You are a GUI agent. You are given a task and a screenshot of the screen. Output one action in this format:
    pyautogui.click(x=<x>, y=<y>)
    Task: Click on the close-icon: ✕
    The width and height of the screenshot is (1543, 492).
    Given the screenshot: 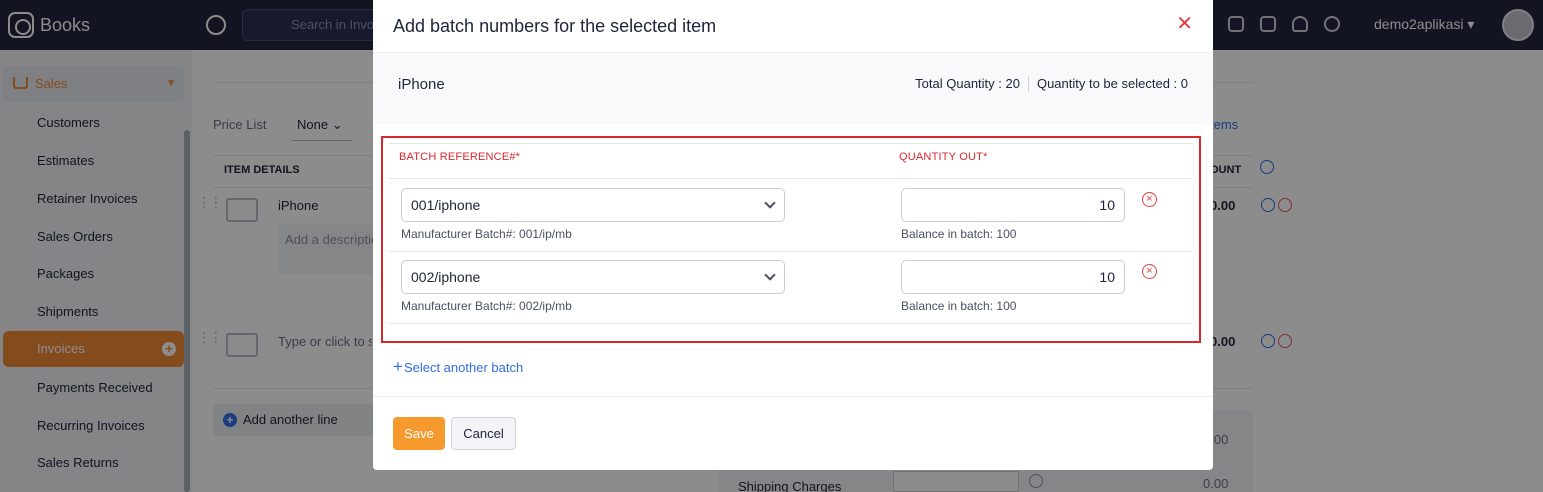 What is the action you would take?
    pyautogui.click(x=1184, y=24)
    